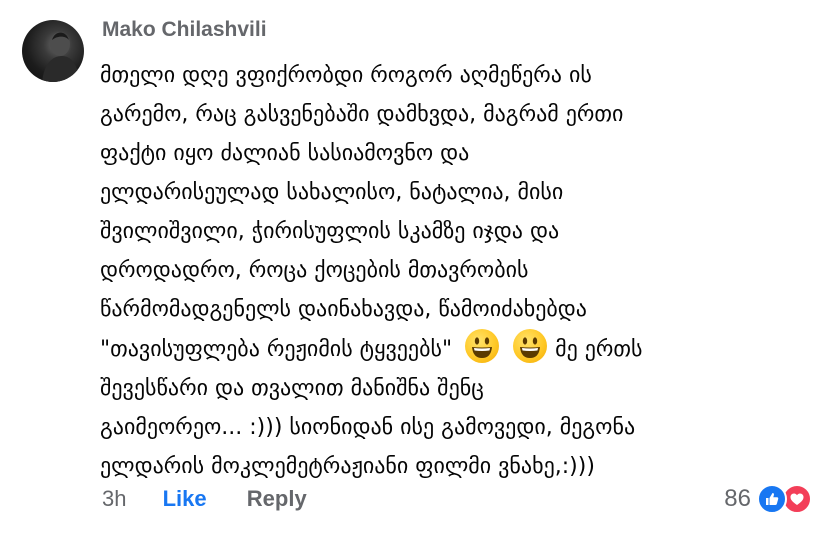  I want to click on reactions-summary: 86, so click(768, 499).